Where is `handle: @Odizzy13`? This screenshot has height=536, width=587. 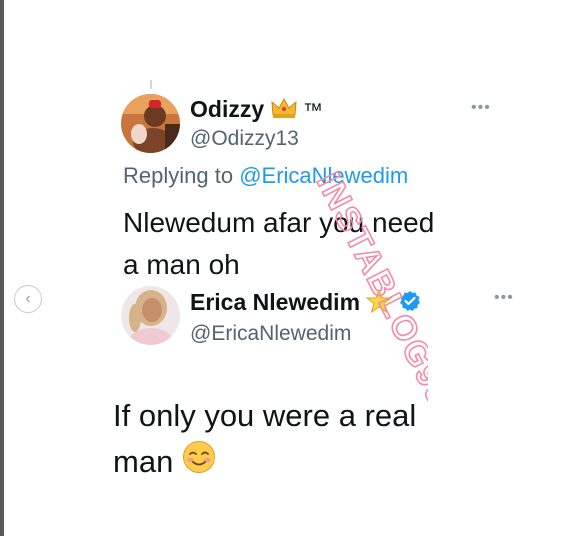
handle: @Odizzy13 is located at coordinates (244, 139).